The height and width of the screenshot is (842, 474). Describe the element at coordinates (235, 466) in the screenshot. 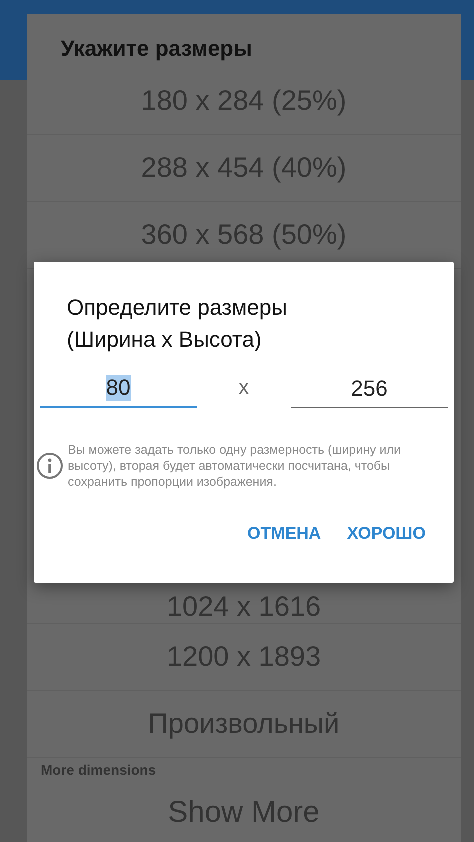

I see `info-text: Вы можете задать только одну размерность (ширину или высоту), вторая будет автоматически посчитана, чтобы сохранить пропорции изображения.` at that location.